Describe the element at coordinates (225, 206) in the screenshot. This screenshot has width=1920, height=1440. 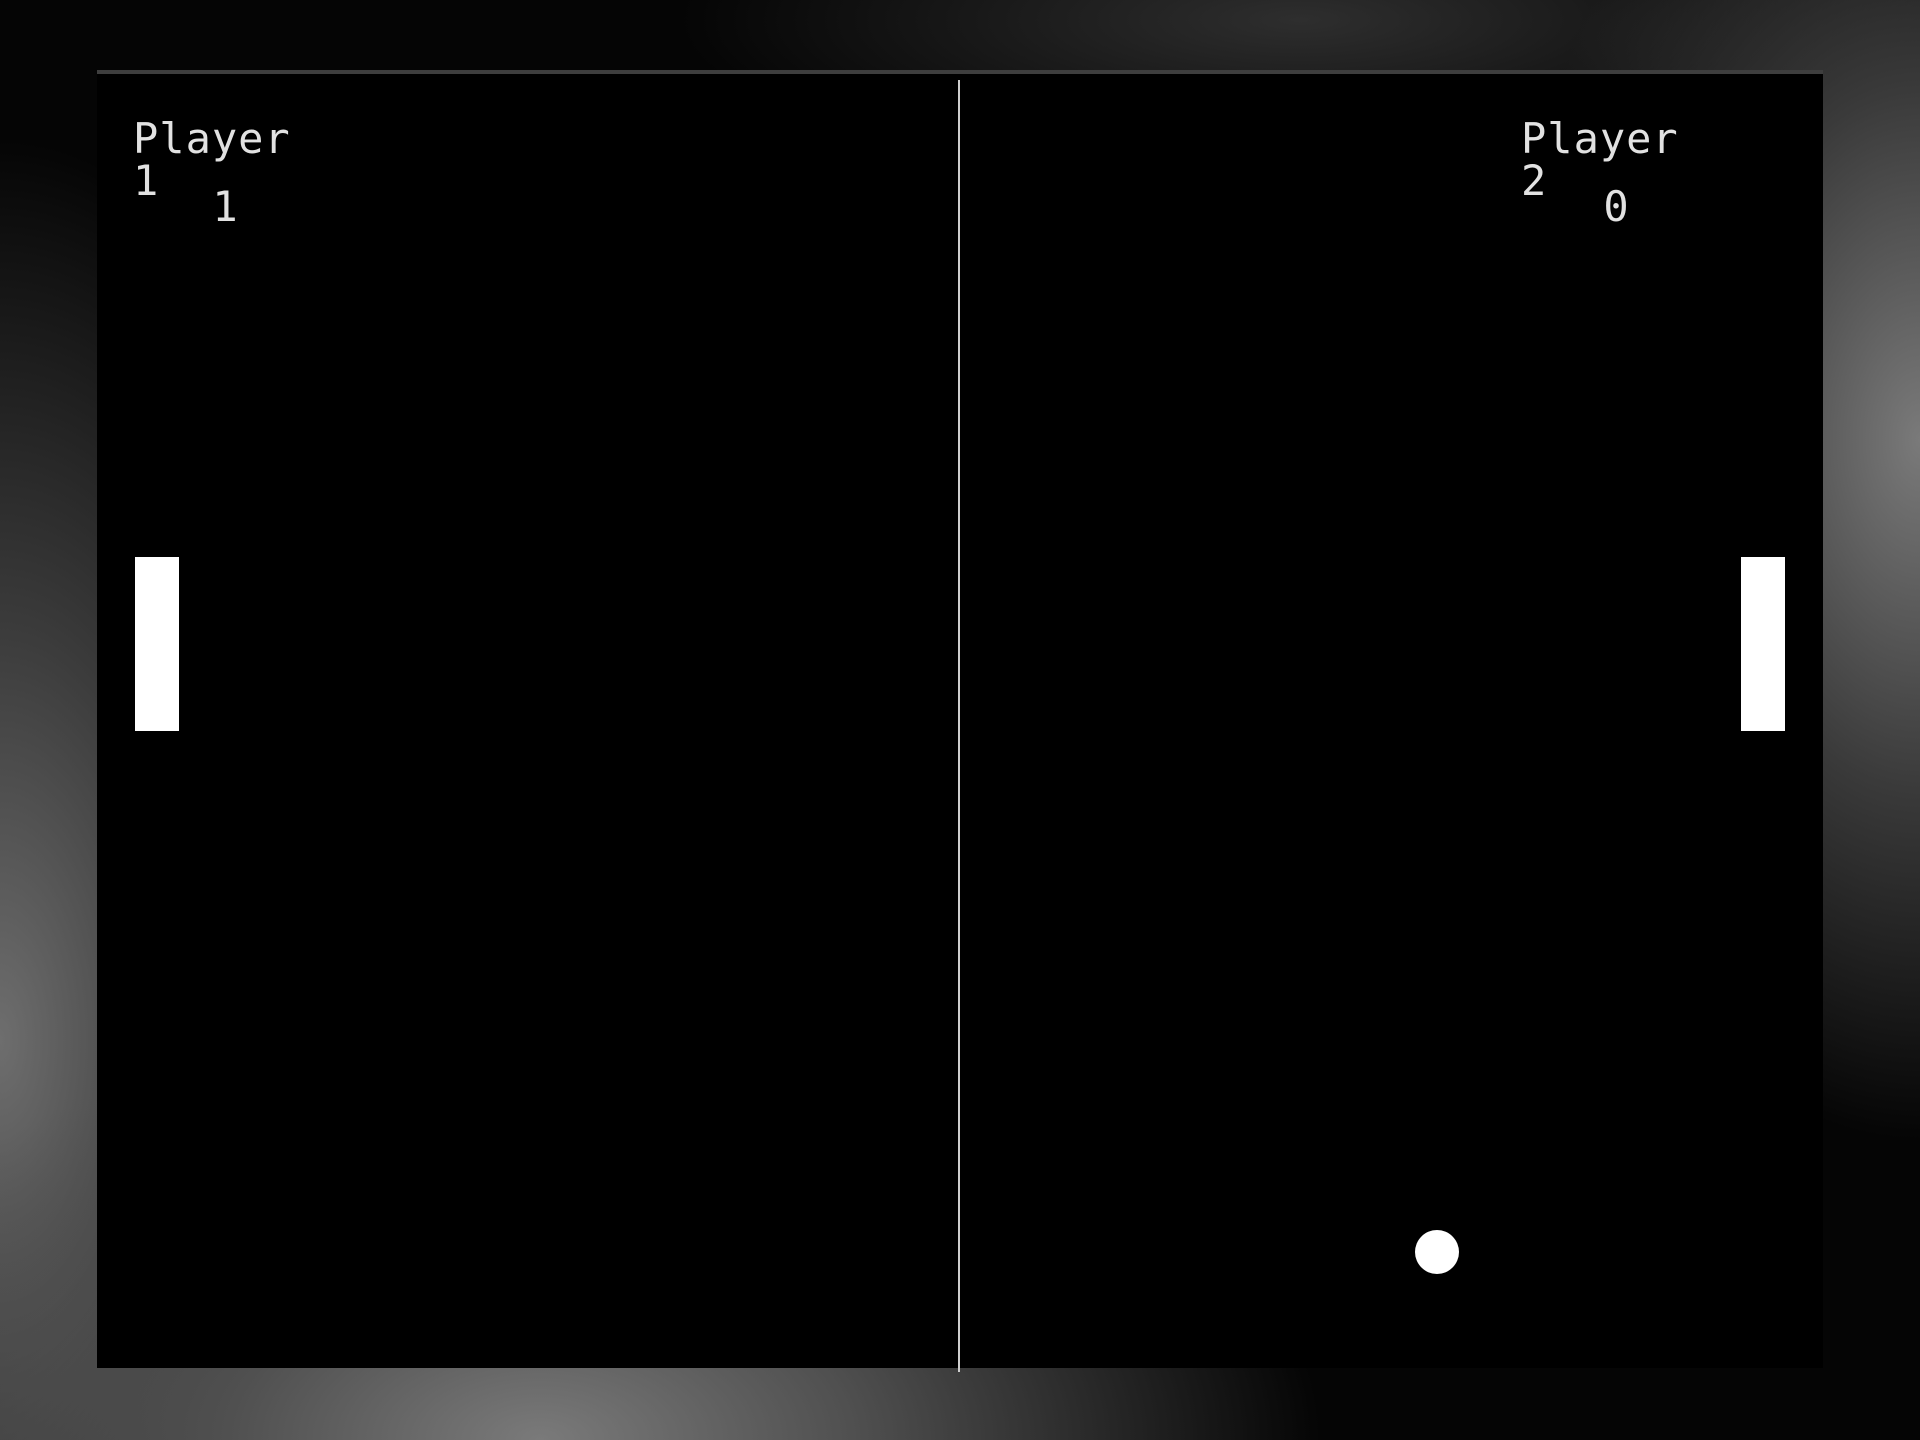
I see `player-1-score: 1` at that location.